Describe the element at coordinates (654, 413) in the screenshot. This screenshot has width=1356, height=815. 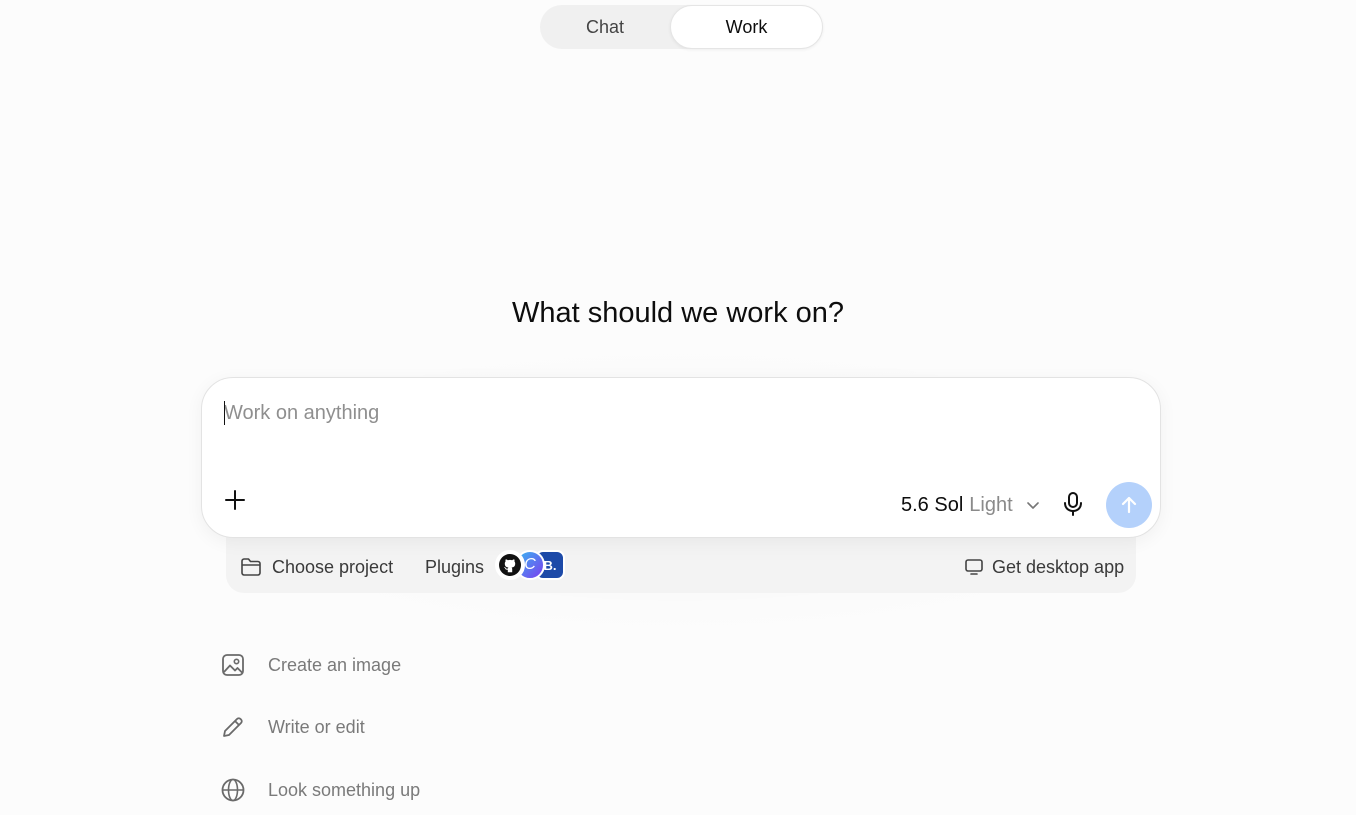
I see `prompt-input` at that location.